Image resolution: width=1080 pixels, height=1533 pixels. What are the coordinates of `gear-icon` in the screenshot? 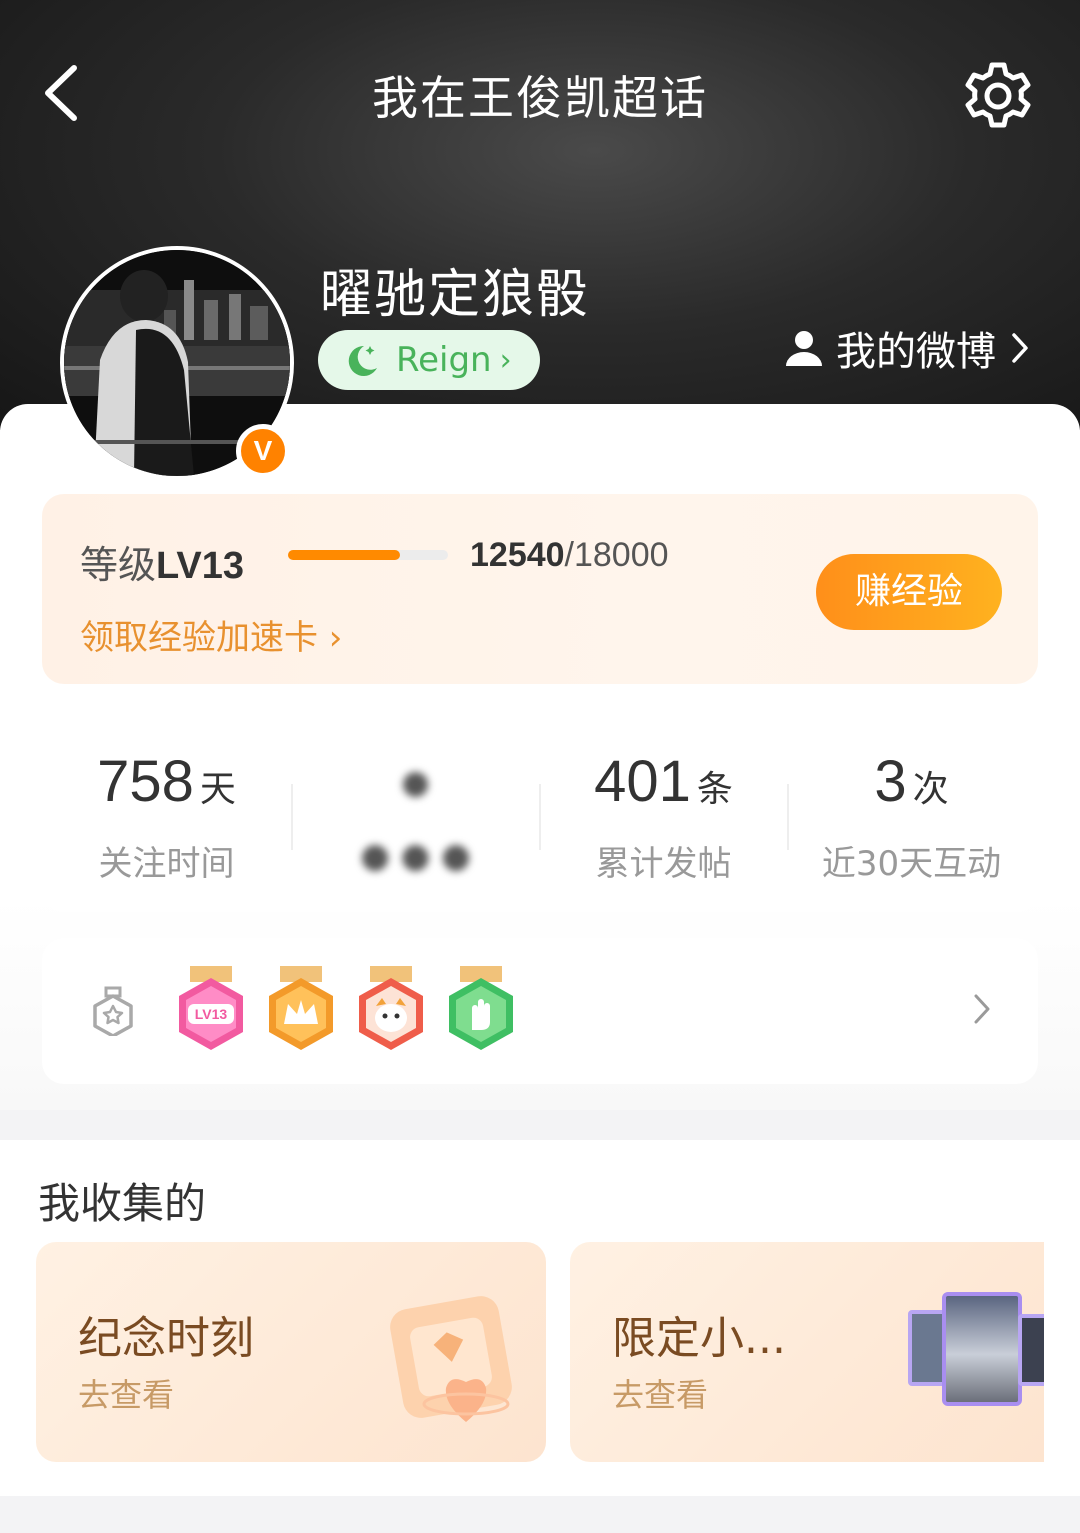 It's located at (998, 96).